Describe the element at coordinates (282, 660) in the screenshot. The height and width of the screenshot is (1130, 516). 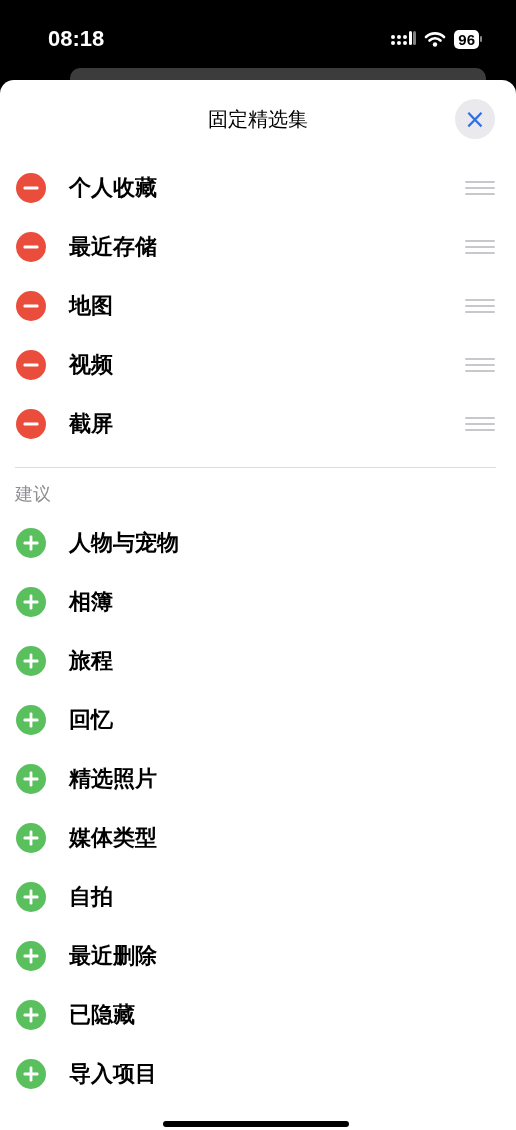
I see `collection-label: 旅程` at that location.